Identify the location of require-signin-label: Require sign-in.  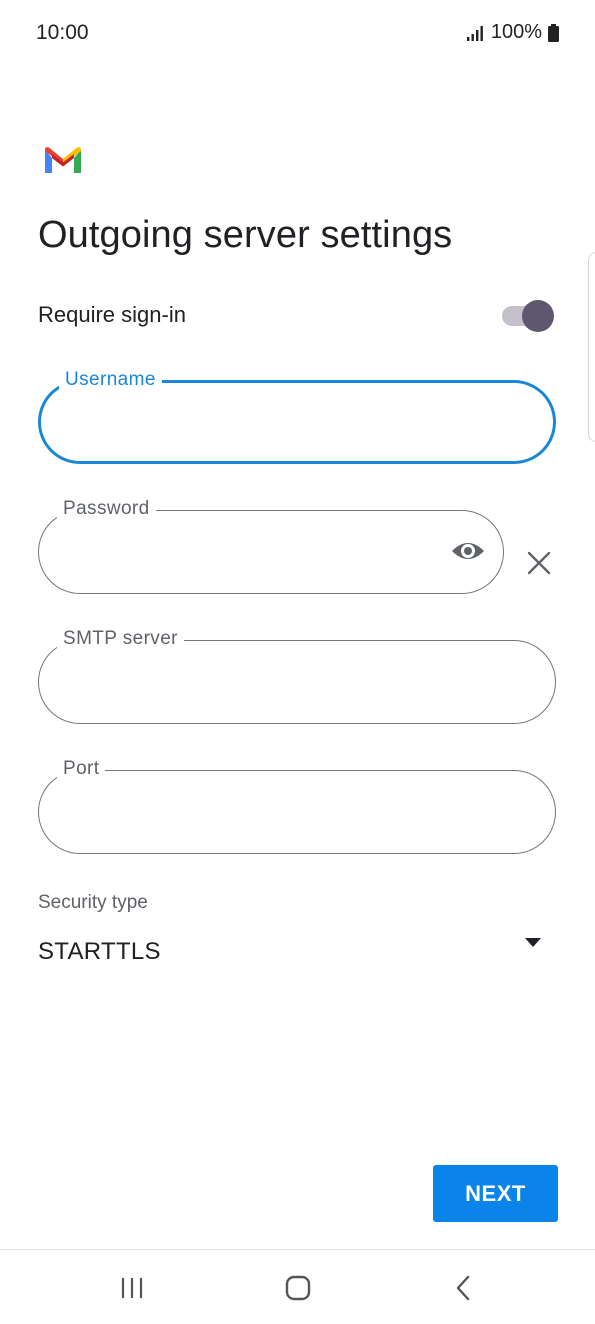
(112, 314).